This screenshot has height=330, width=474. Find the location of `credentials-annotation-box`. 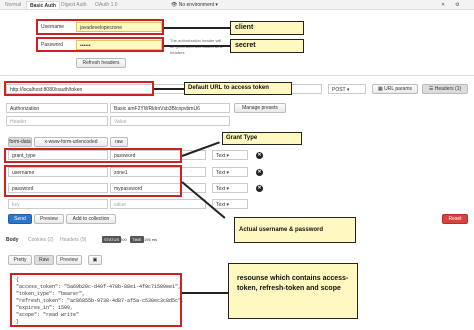

credentials-annotation-box is located at coordinates (93, 181).